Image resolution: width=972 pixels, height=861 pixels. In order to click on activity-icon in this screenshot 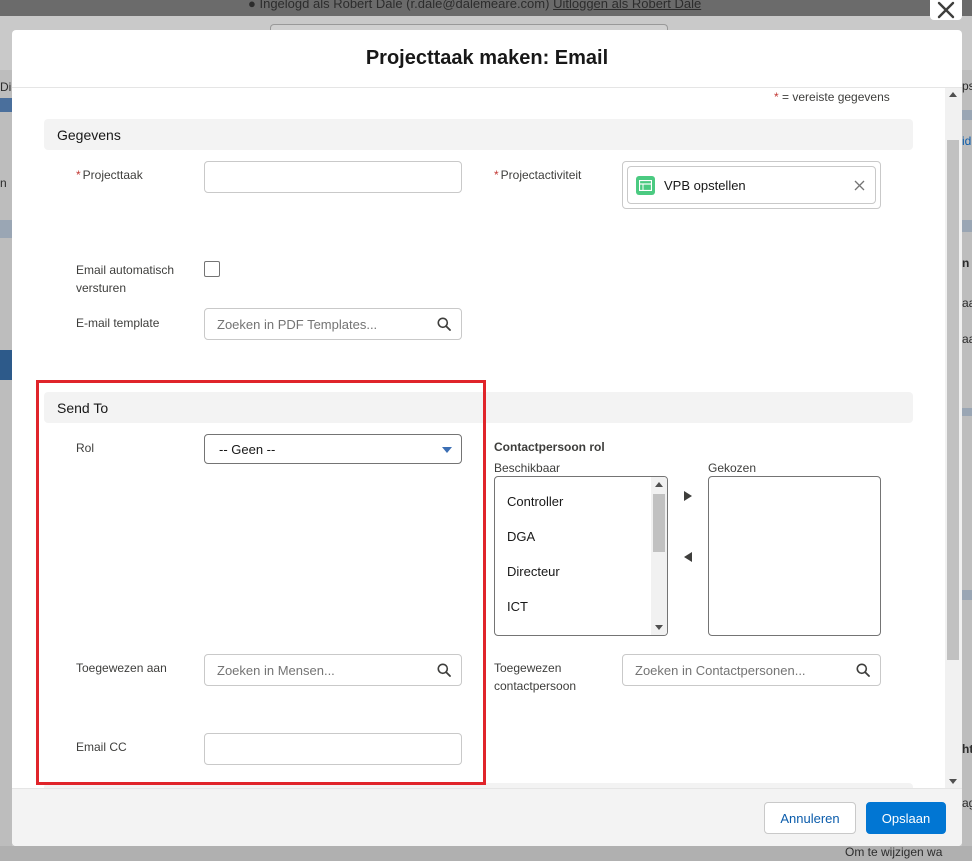, I will do `click(645, 185)`.